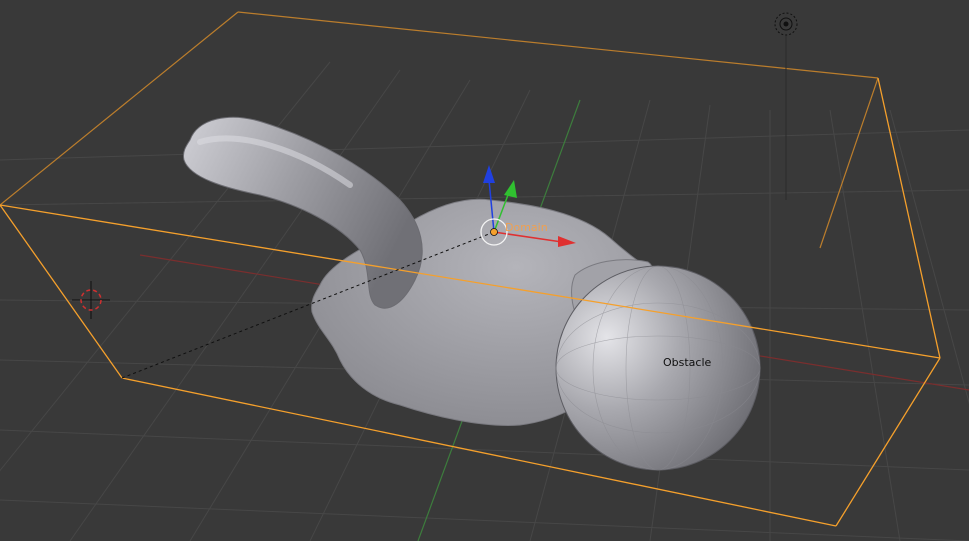 Image resolution: width=969 pixels, height=541 pixels. Describe the element at coordinates (91, 300) in the screenshot. I see `3d-cursor-icon` at that location.